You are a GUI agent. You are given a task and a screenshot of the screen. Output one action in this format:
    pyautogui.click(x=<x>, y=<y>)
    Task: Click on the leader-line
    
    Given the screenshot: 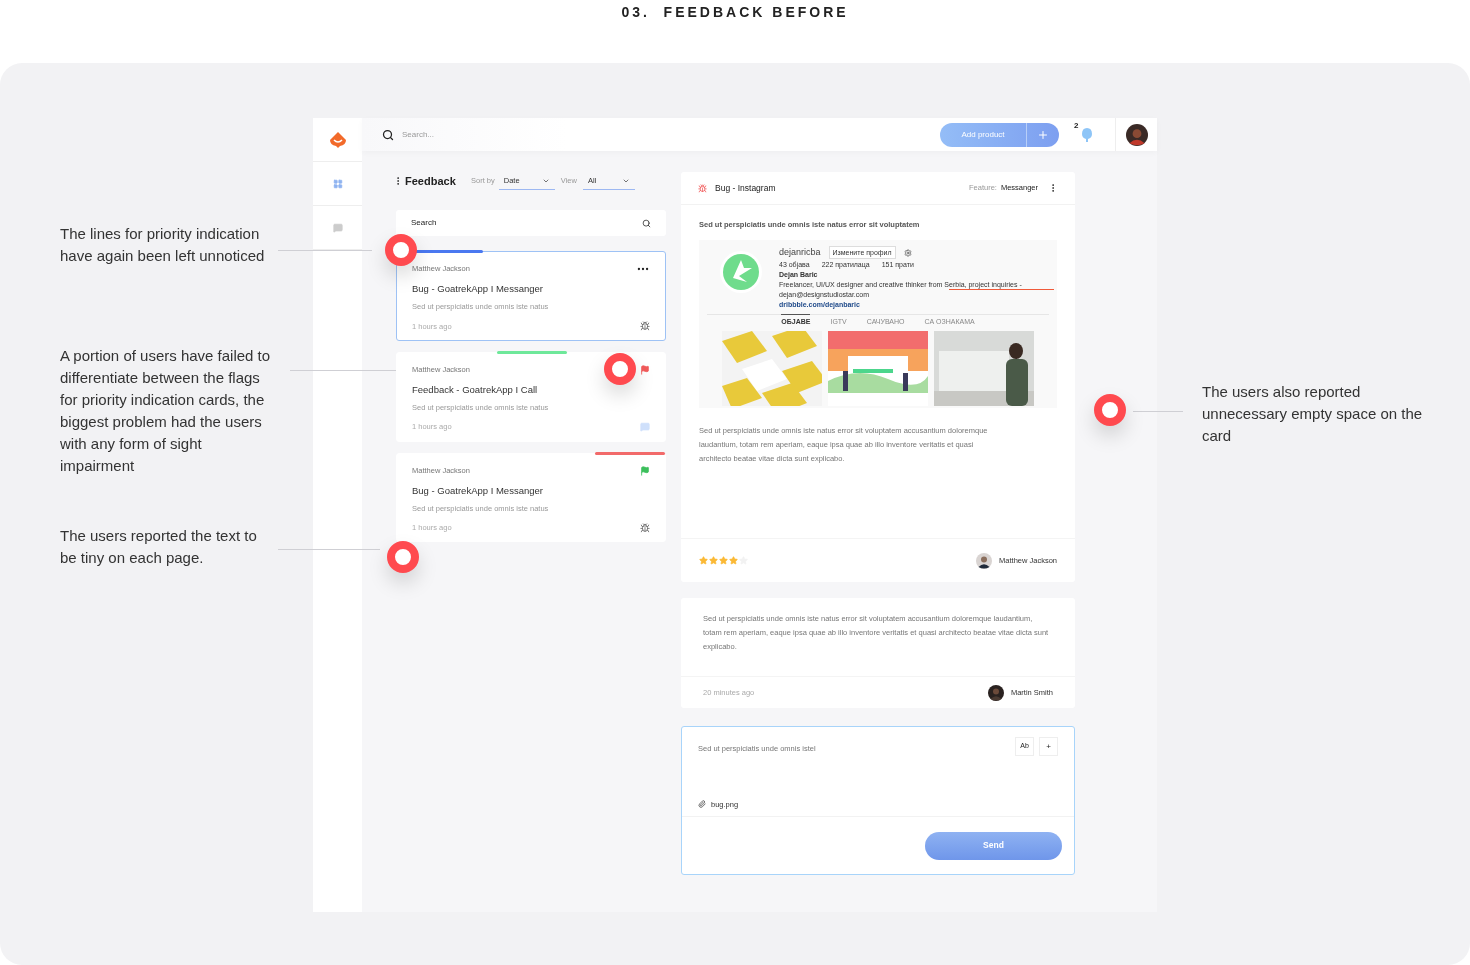 What is the action you would take?
    pyautogui.click(x=1158, y=411)
    